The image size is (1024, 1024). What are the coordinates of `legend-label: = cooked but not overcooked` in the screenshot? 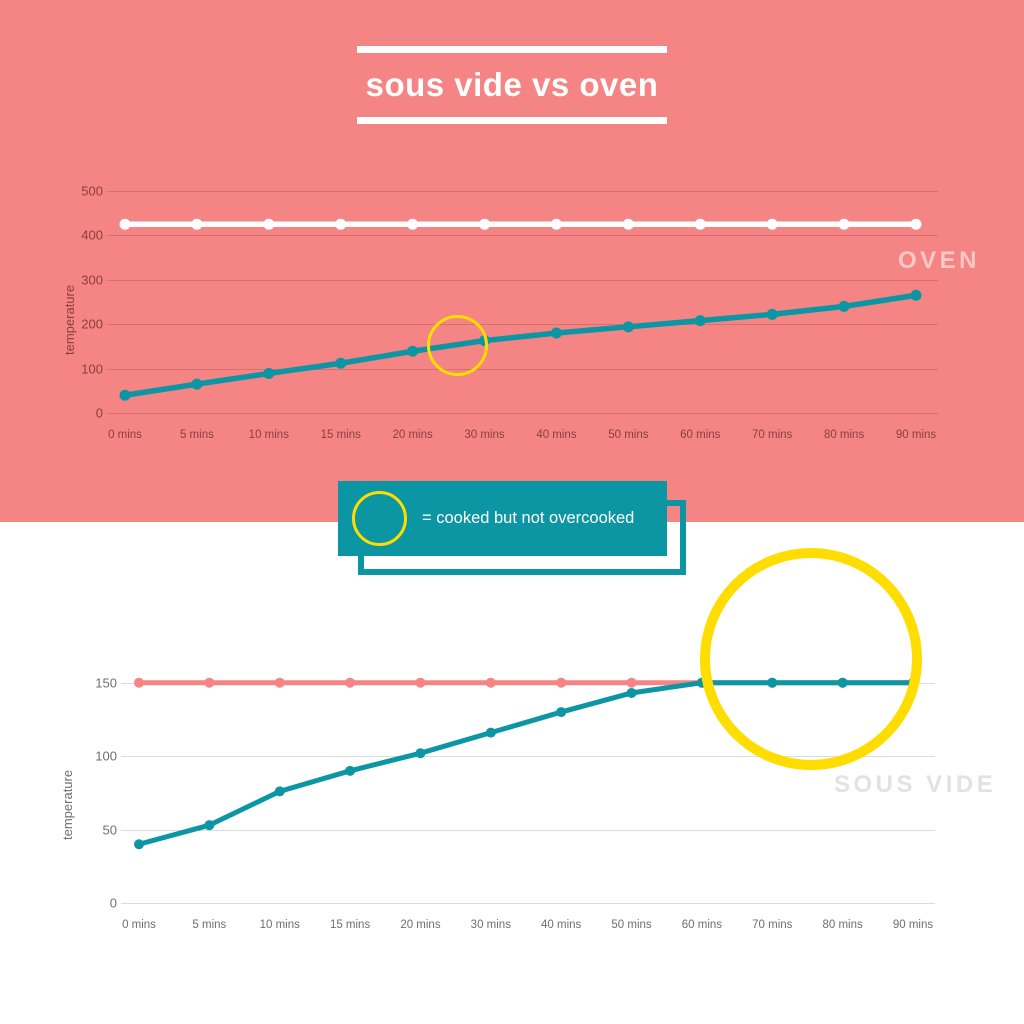 It's located at (528, 518).